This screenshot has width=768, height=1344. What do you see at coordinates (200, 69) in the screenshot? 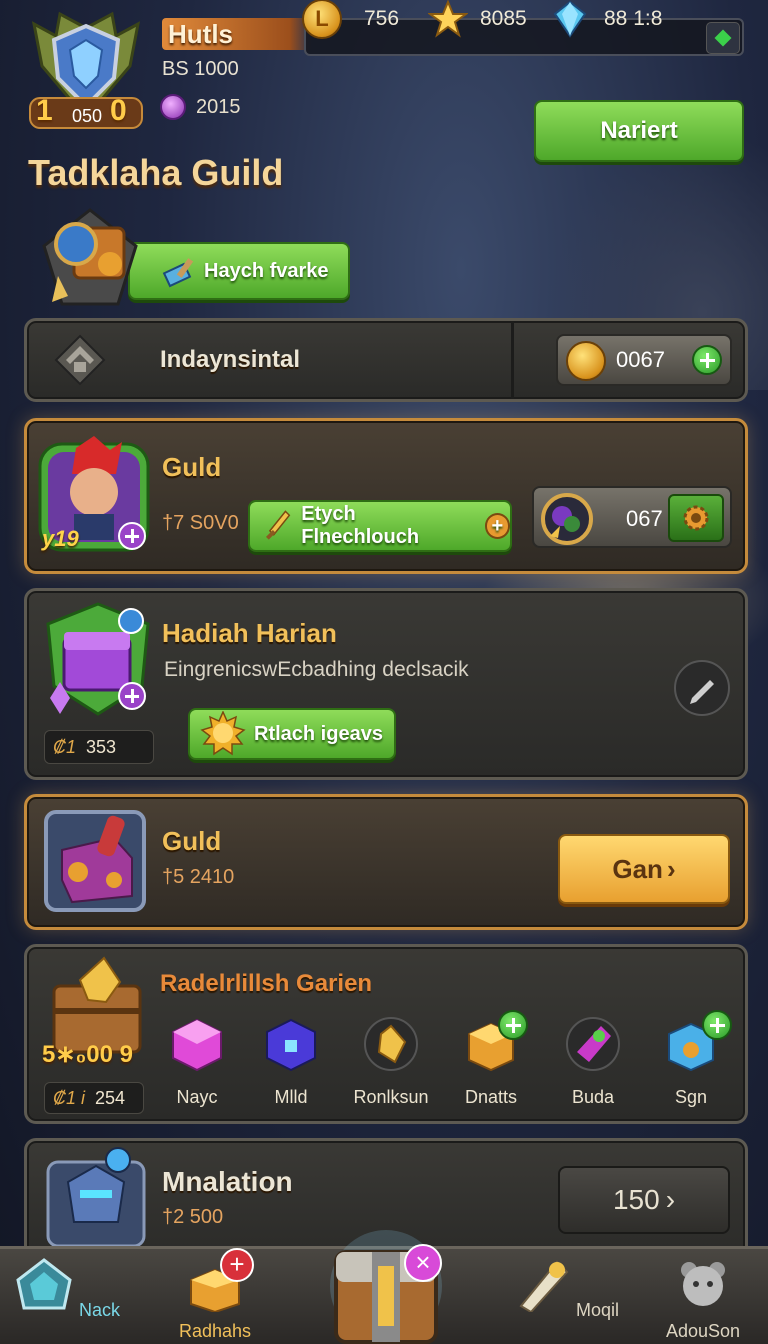
I see `player-subtitle: BS 1000` at bounding box center [200, 69].